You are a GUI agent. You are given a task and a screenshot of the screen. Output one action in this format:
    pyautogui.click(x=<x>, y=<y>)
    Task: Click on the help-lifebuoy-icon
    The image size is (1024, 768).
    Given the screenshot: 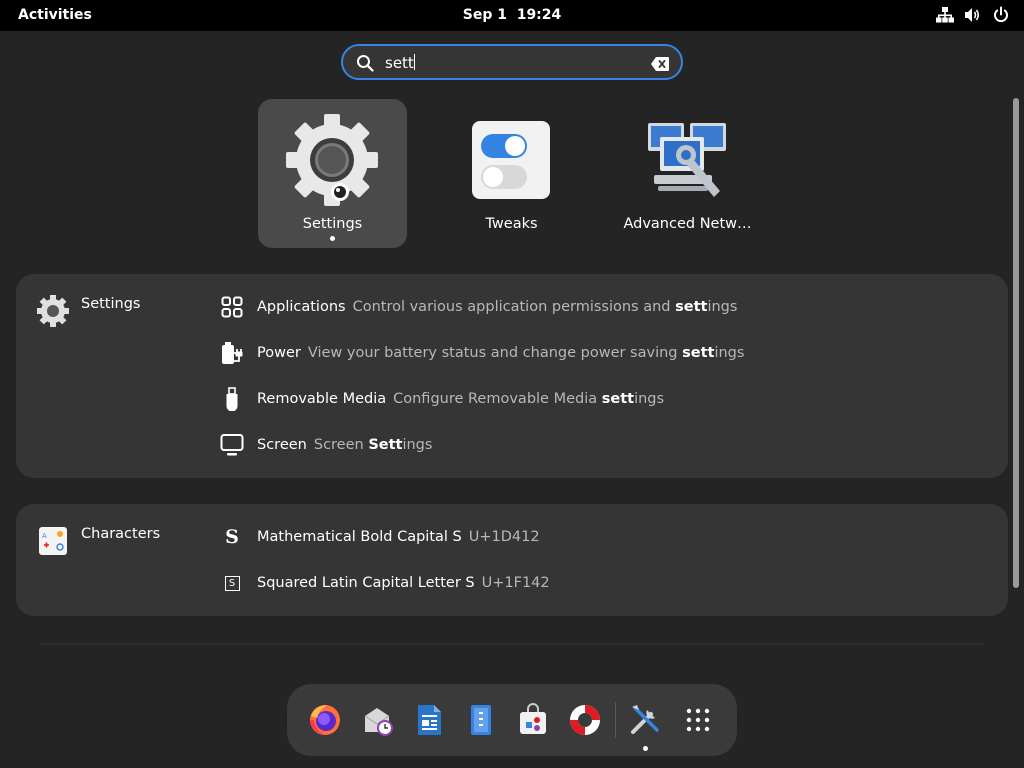 What is the action you would take?
    pyautogui.click(x=585, y=720)
    